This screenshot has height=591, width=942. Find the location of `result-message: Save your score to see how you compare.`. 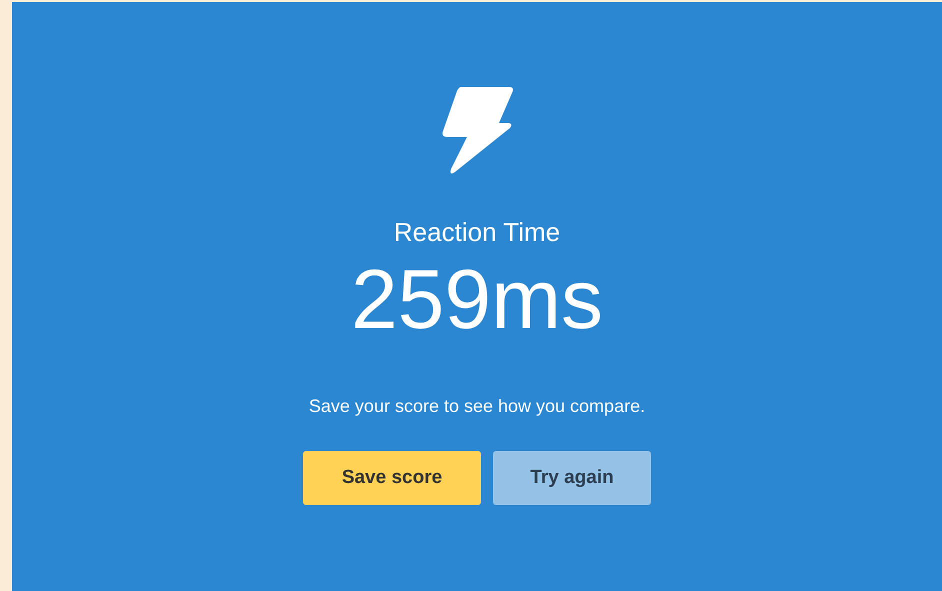

result-message: Save your score to see how you compare. is located at coordinates (477, 406).